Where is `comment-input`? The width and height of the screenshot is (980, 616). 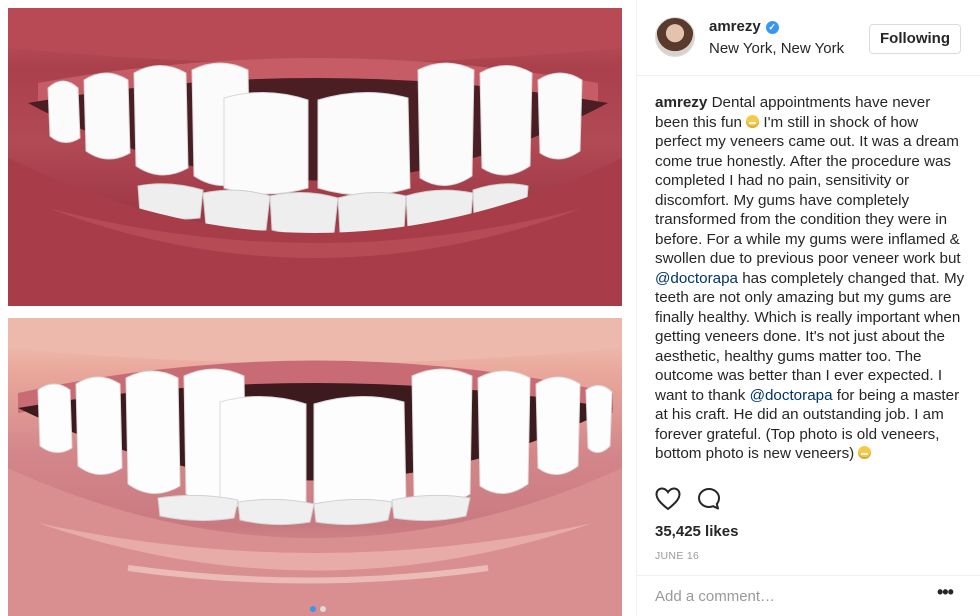
comment-input is located at coordinates (785, 596).